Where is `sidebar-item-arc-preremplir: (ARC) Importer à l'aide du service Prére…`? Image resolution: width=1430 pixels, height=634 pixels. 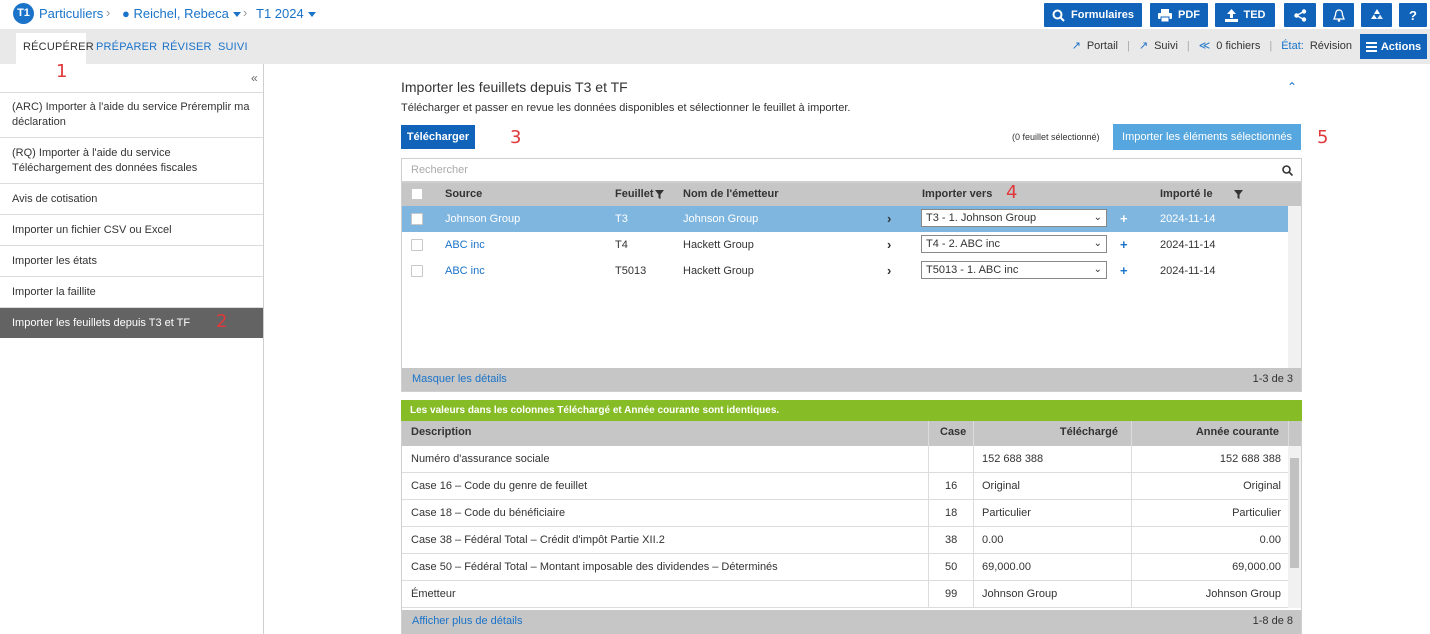 sidebar-item-arc-preremplir: (ARC) Importer à l'aide du service Prére… is located at coordinates (131, 114).